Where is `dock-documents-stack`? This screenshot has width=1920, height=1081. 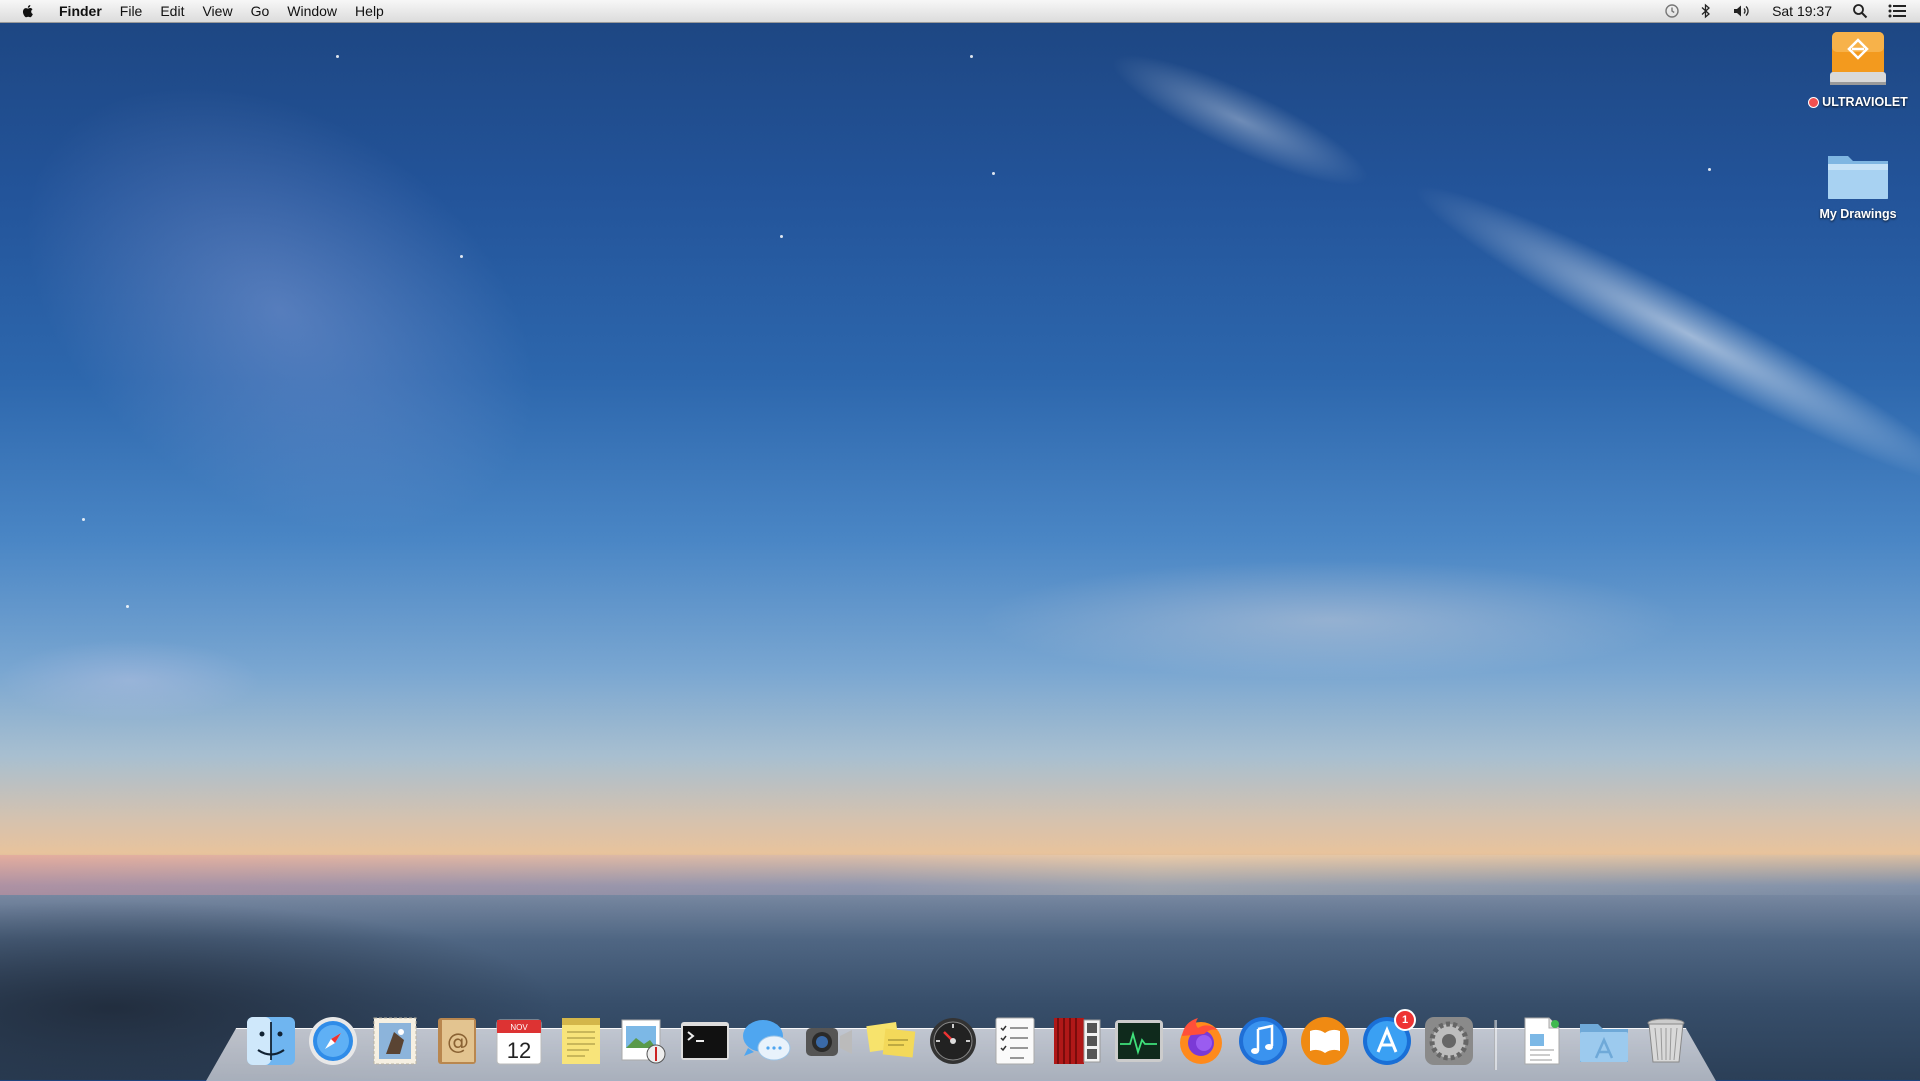
dock-documents-stack is located at coordinates (1542, 1041).